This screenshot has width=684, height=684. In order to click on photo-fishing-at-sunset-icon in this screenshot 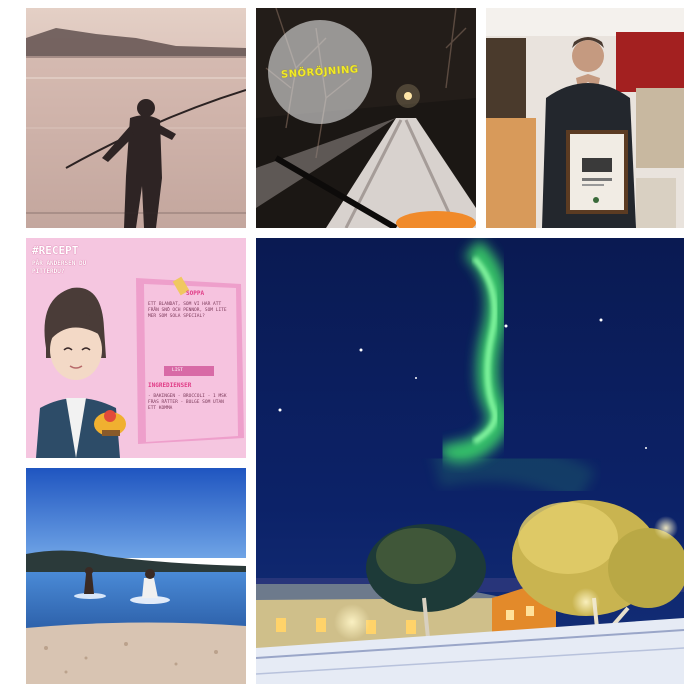, I will do `click(136, 118)`.